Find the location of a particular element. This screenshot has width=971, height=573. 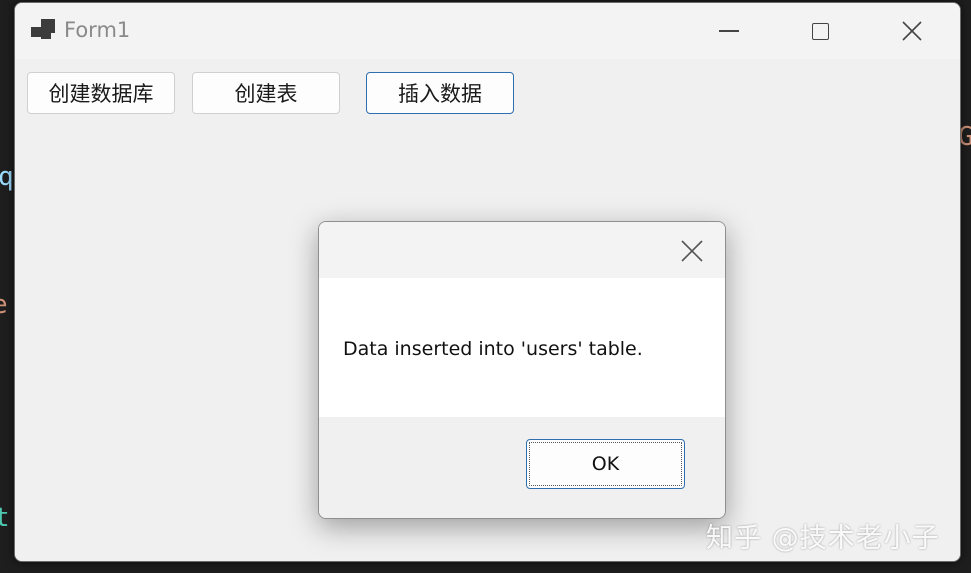

create-table-button: 创建表 is located at coordinates (266, 93).